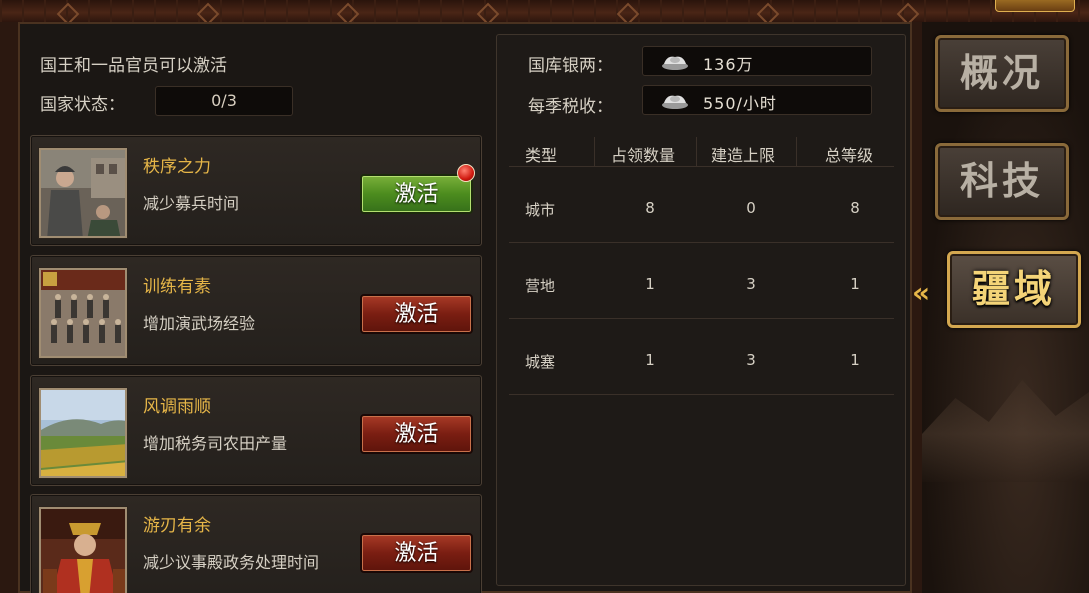 The height and width of the screenshot is (593, 1089). I want to click on treasury-value: 136万, so click(728, 64).